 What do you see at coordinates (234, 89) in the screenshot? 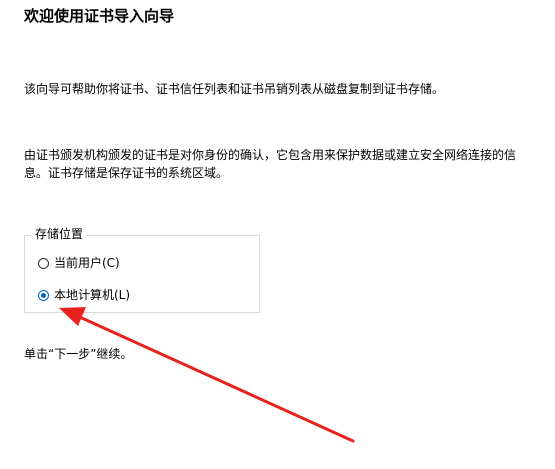
I see `wizard-intro-text: 该向导可帮助你将证书、证书信任列表和证书吊销列表从磁盘复制到证书存储。` at bounding box center [234, 89].